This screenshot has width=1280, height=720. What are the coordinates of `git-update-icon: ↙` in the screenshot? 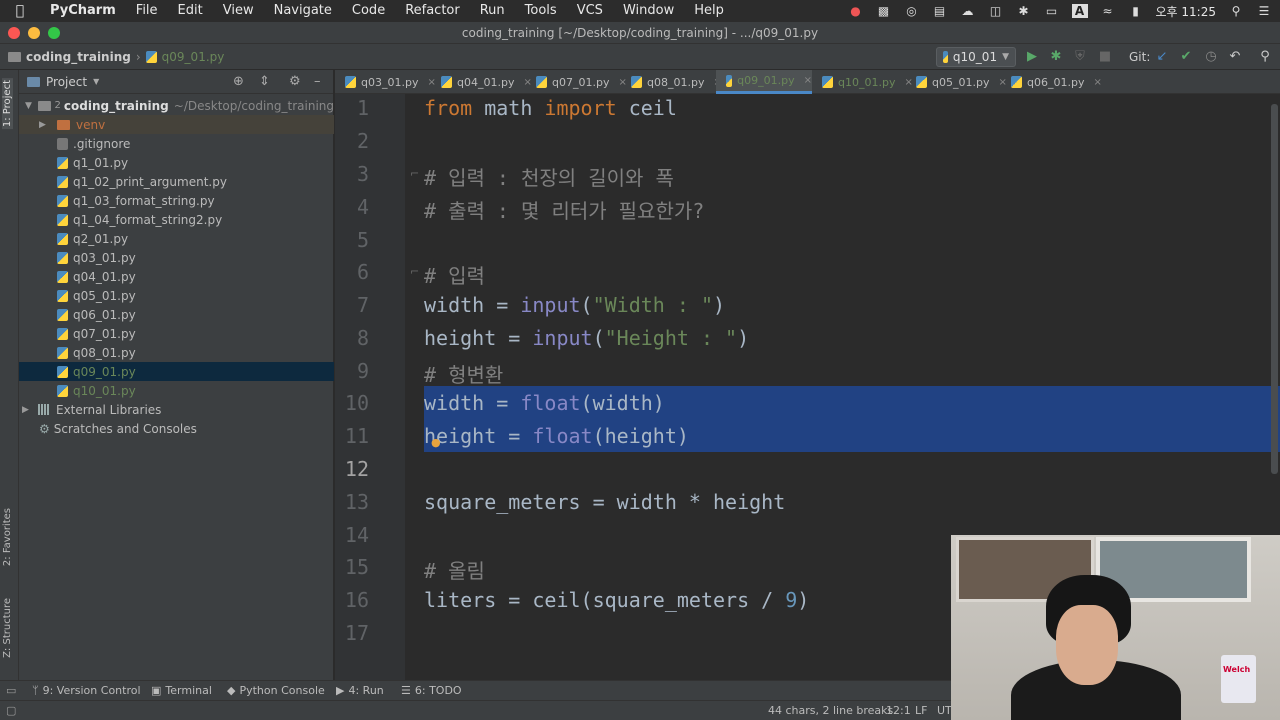 It's located at (1162, 57).